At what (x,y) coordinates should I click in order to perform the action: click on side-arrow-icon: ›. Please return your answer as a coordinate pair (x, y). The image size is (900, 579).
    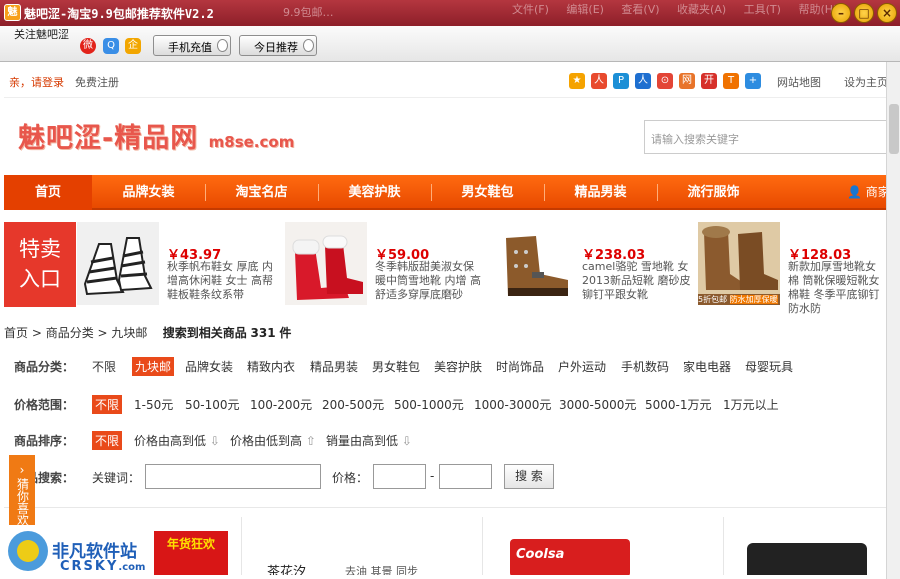
    Looking at the image, I should click on (22, 470).